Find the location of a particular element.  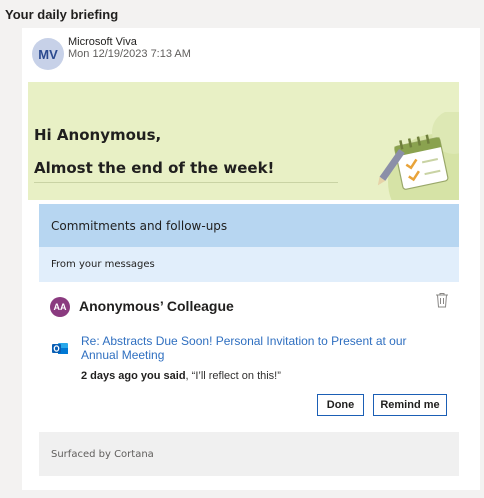

sent-datetime: Mon 12/19/2023 7:13 AM is located at coordinates (129, 54).